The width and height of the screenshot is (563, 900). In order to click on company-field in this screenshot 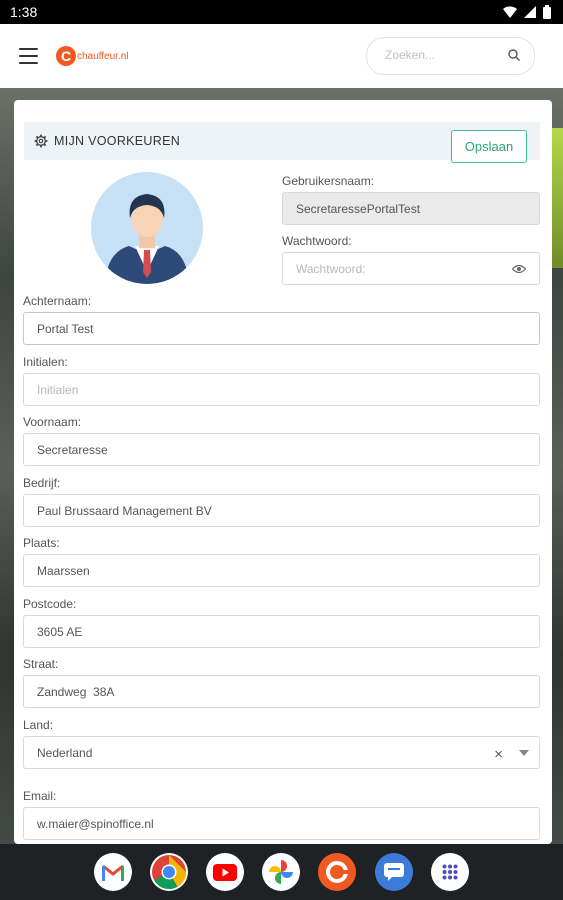, I will do `click(281, 510)`.